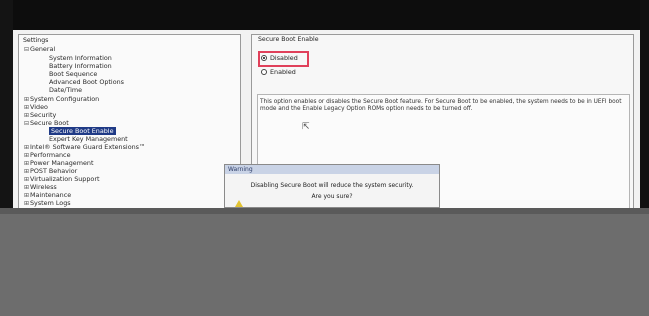 The height and width of the screenshot is (316, 649). What do you see at coordinates (264, 72) in the screenshot?
I see `radio-unselected-icon` at bounding box center [264, 72].